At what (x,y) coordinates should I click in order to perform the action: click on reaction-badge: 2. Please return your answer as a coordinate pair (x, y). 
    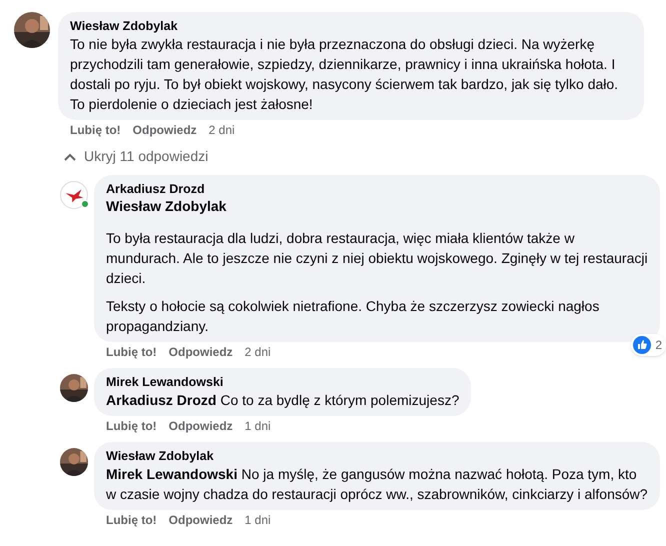
    Looking at the image, I should click on (648, 345).